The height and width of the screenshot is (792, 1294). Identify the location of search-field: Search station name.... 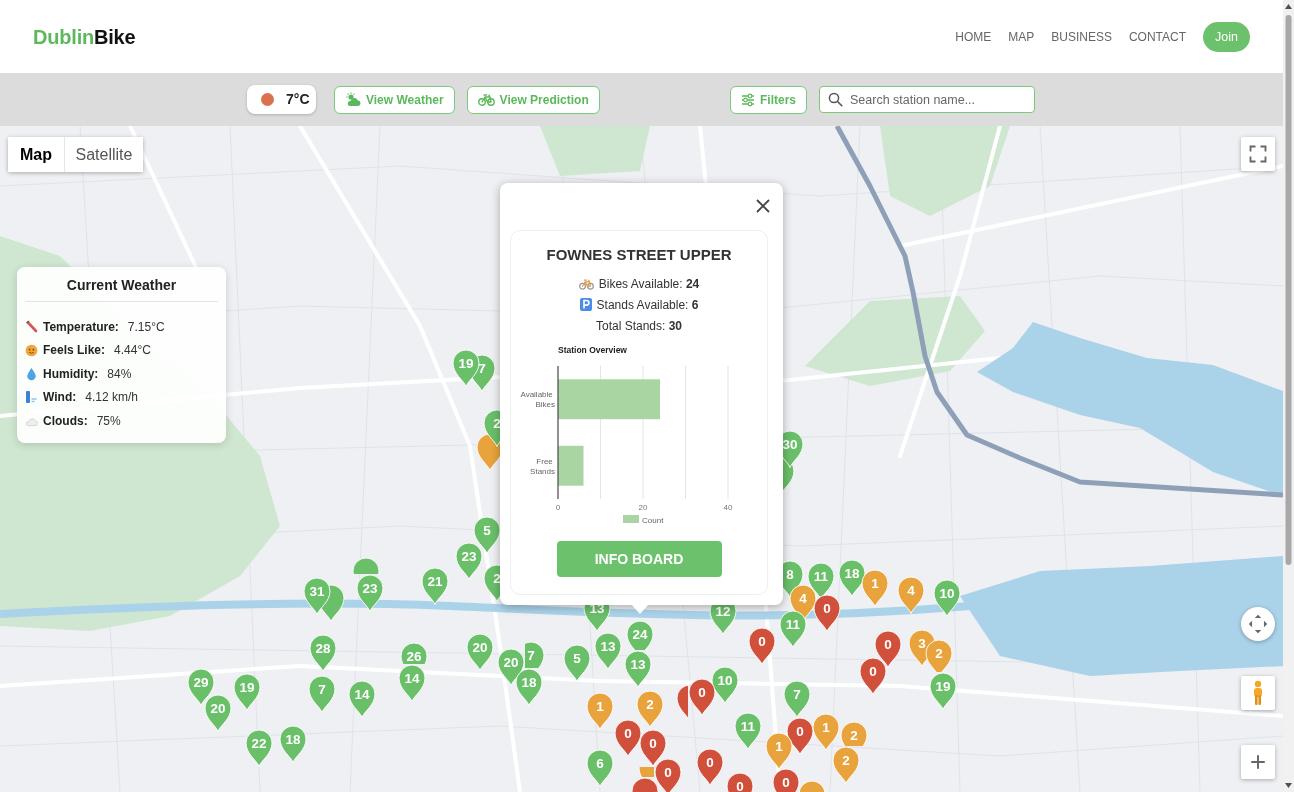
(927, 99).